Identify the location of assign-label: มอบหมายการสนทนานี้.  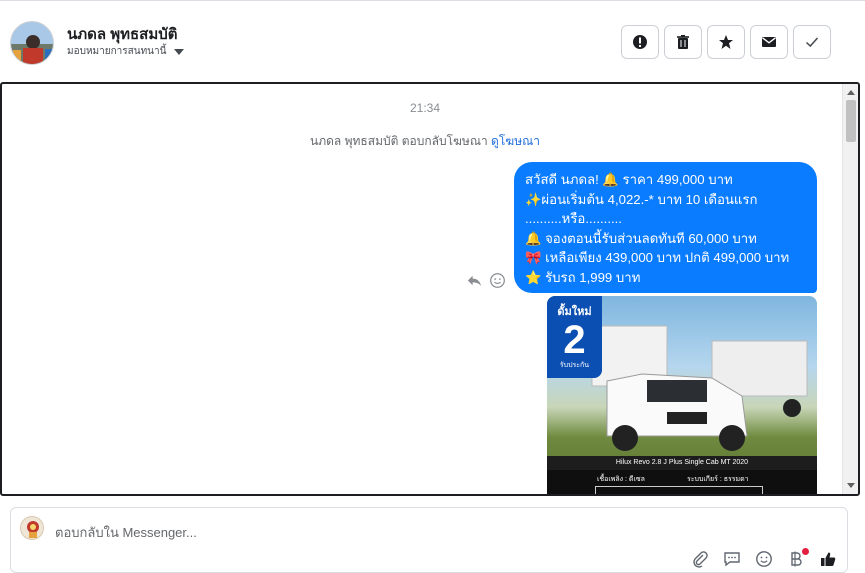
(117, 51).